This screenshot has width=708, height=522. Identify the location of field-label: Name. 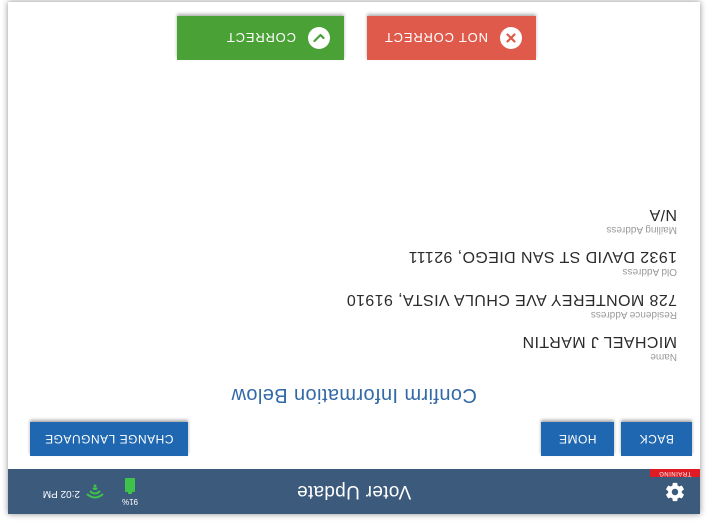
(663, 356).